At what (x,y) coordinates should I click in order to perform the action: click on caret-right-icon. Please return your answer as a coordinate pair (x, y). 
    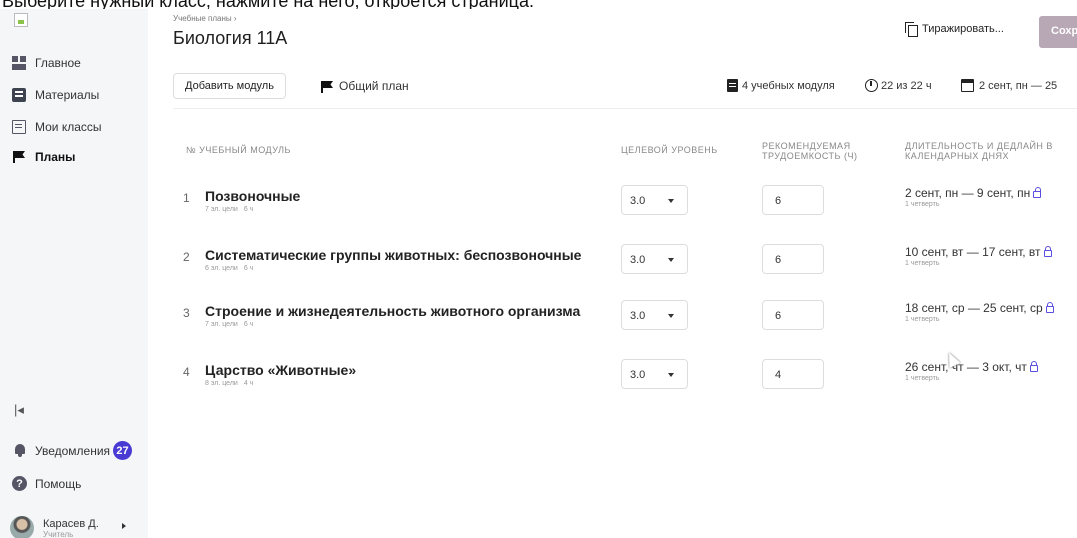
    Looking at the image, I should click on (124, 526).